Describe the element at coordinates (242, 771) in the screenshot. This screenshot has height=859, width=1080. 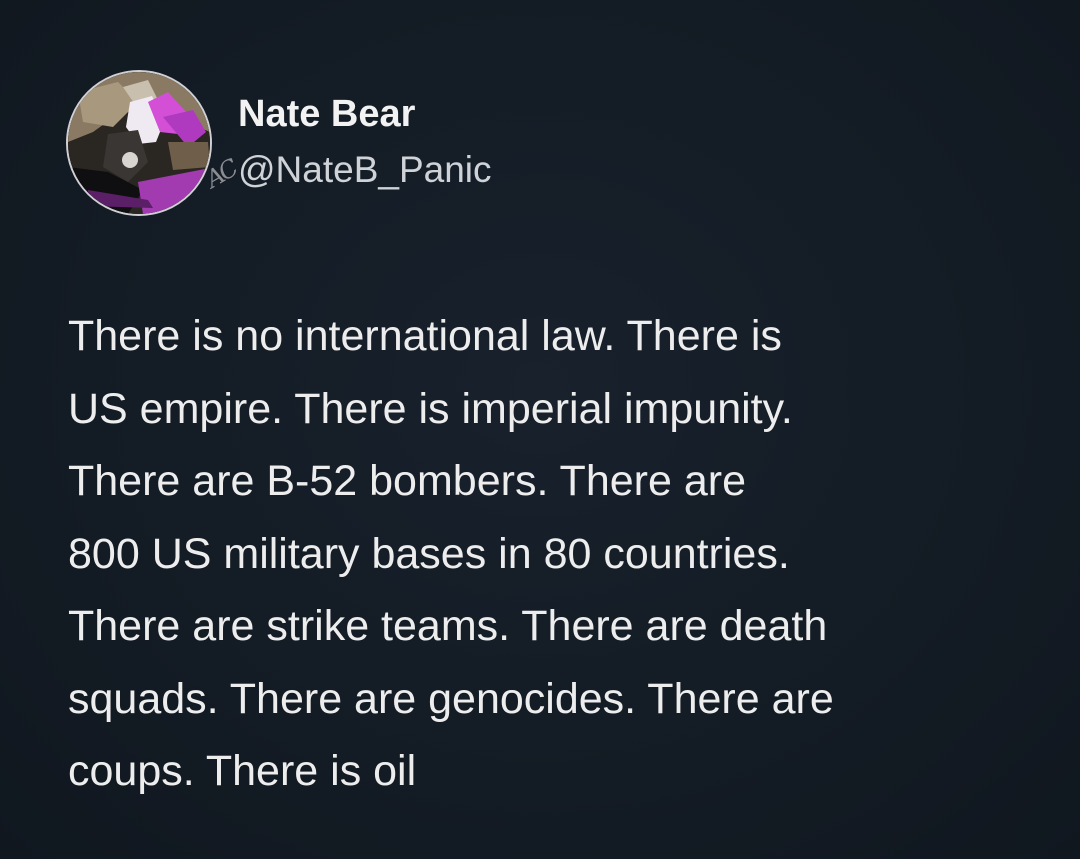
I see `tweet-text-line: coups. There is oil` at that location.